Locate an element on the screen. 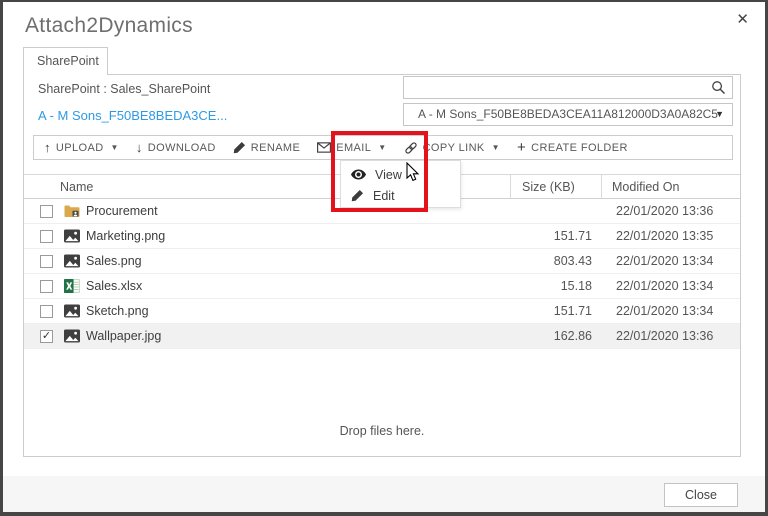 This screenshot has height=516, width=768. file-name: Procurement is located at coordinates (122, 211).